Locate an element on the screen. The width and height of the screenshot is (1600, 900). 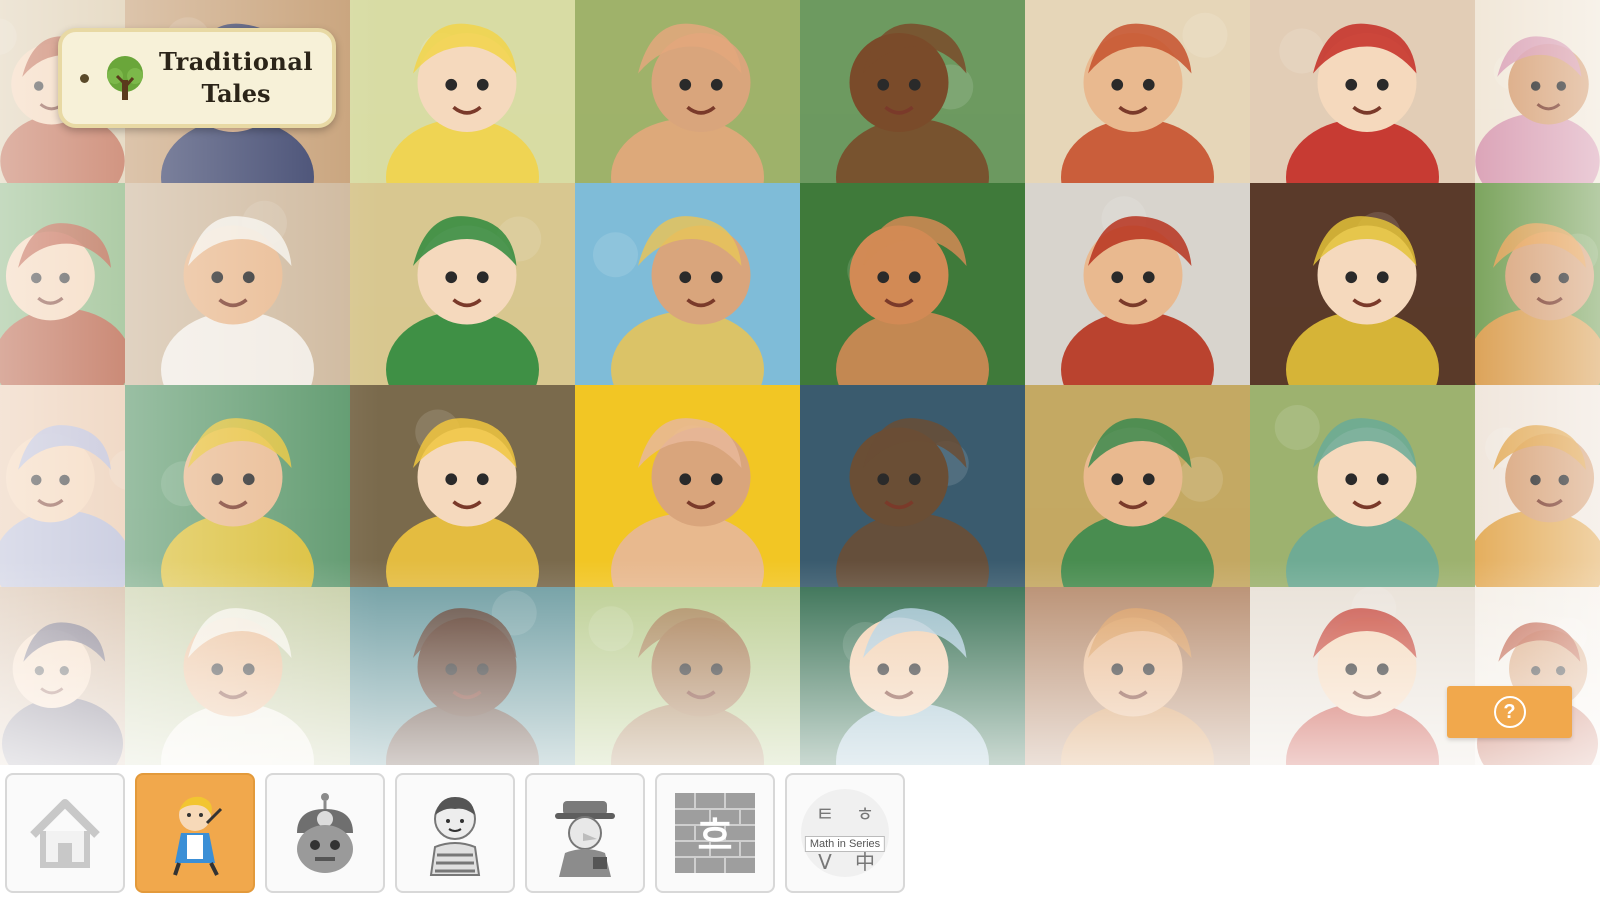
math-symbol-4: 中 is located at coordinates (865, 862).